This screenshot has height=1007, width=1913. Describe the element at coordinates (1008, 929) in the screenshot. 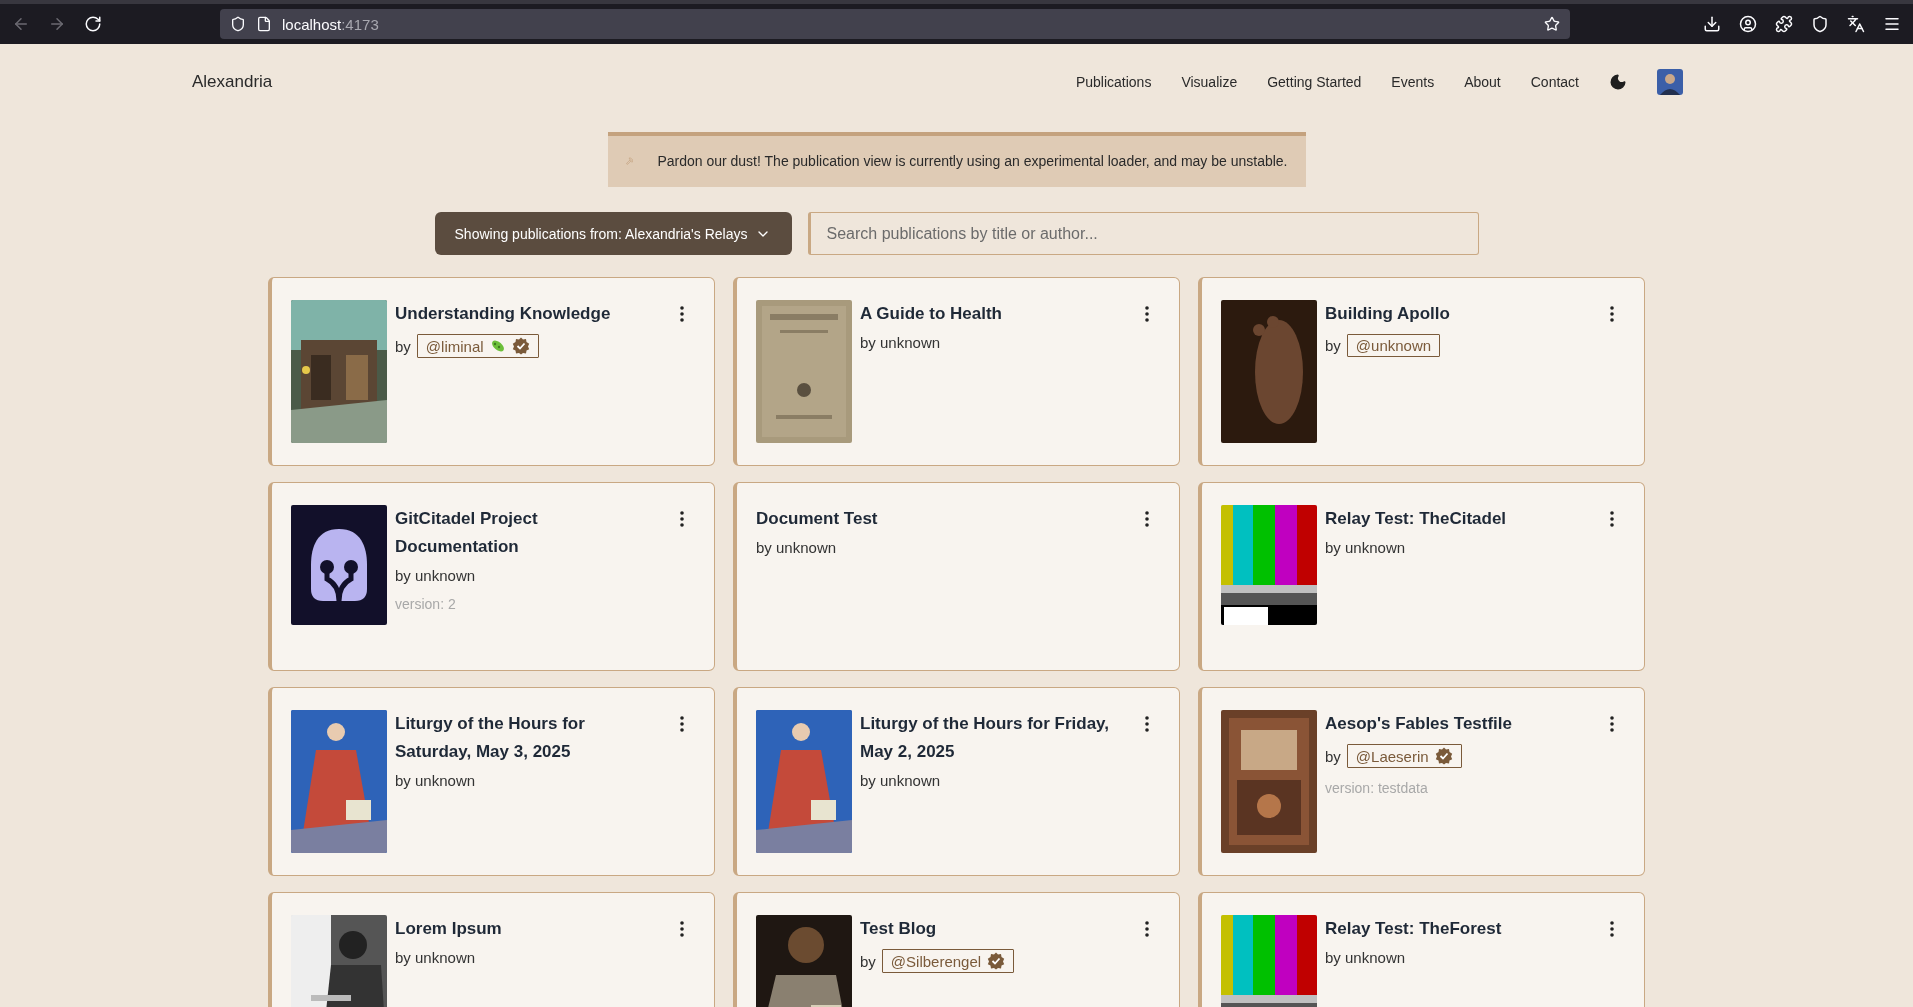

I see `publication-title: Test Blog` at that location.